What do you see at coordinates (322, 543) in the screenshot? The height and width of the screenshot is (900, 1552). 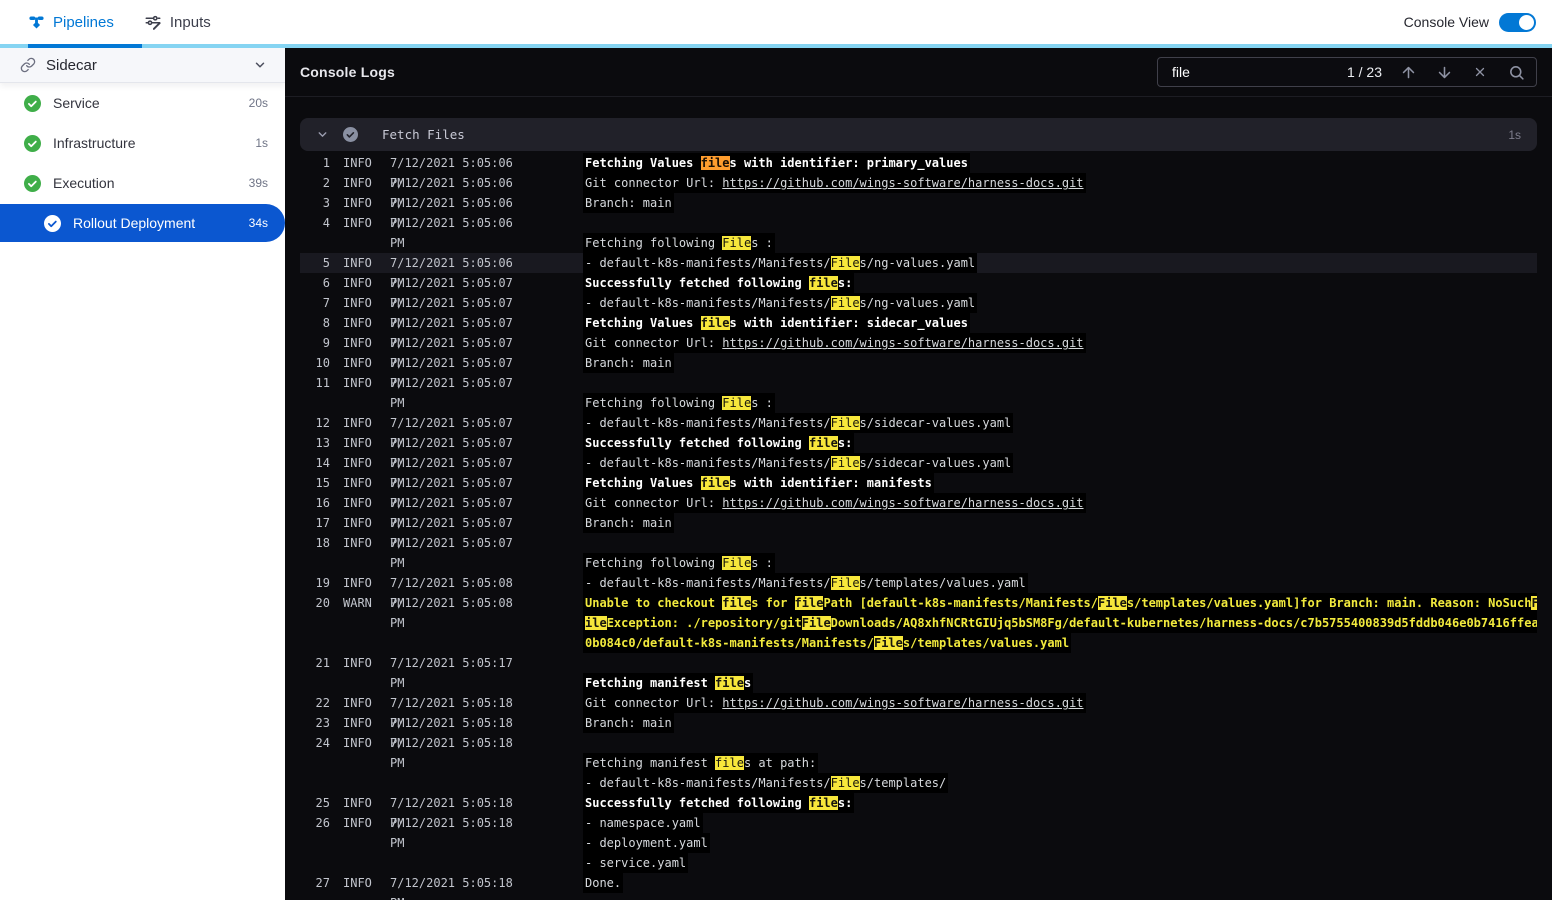 I see `log-line-number: 18` at bounding box center [322, 543].